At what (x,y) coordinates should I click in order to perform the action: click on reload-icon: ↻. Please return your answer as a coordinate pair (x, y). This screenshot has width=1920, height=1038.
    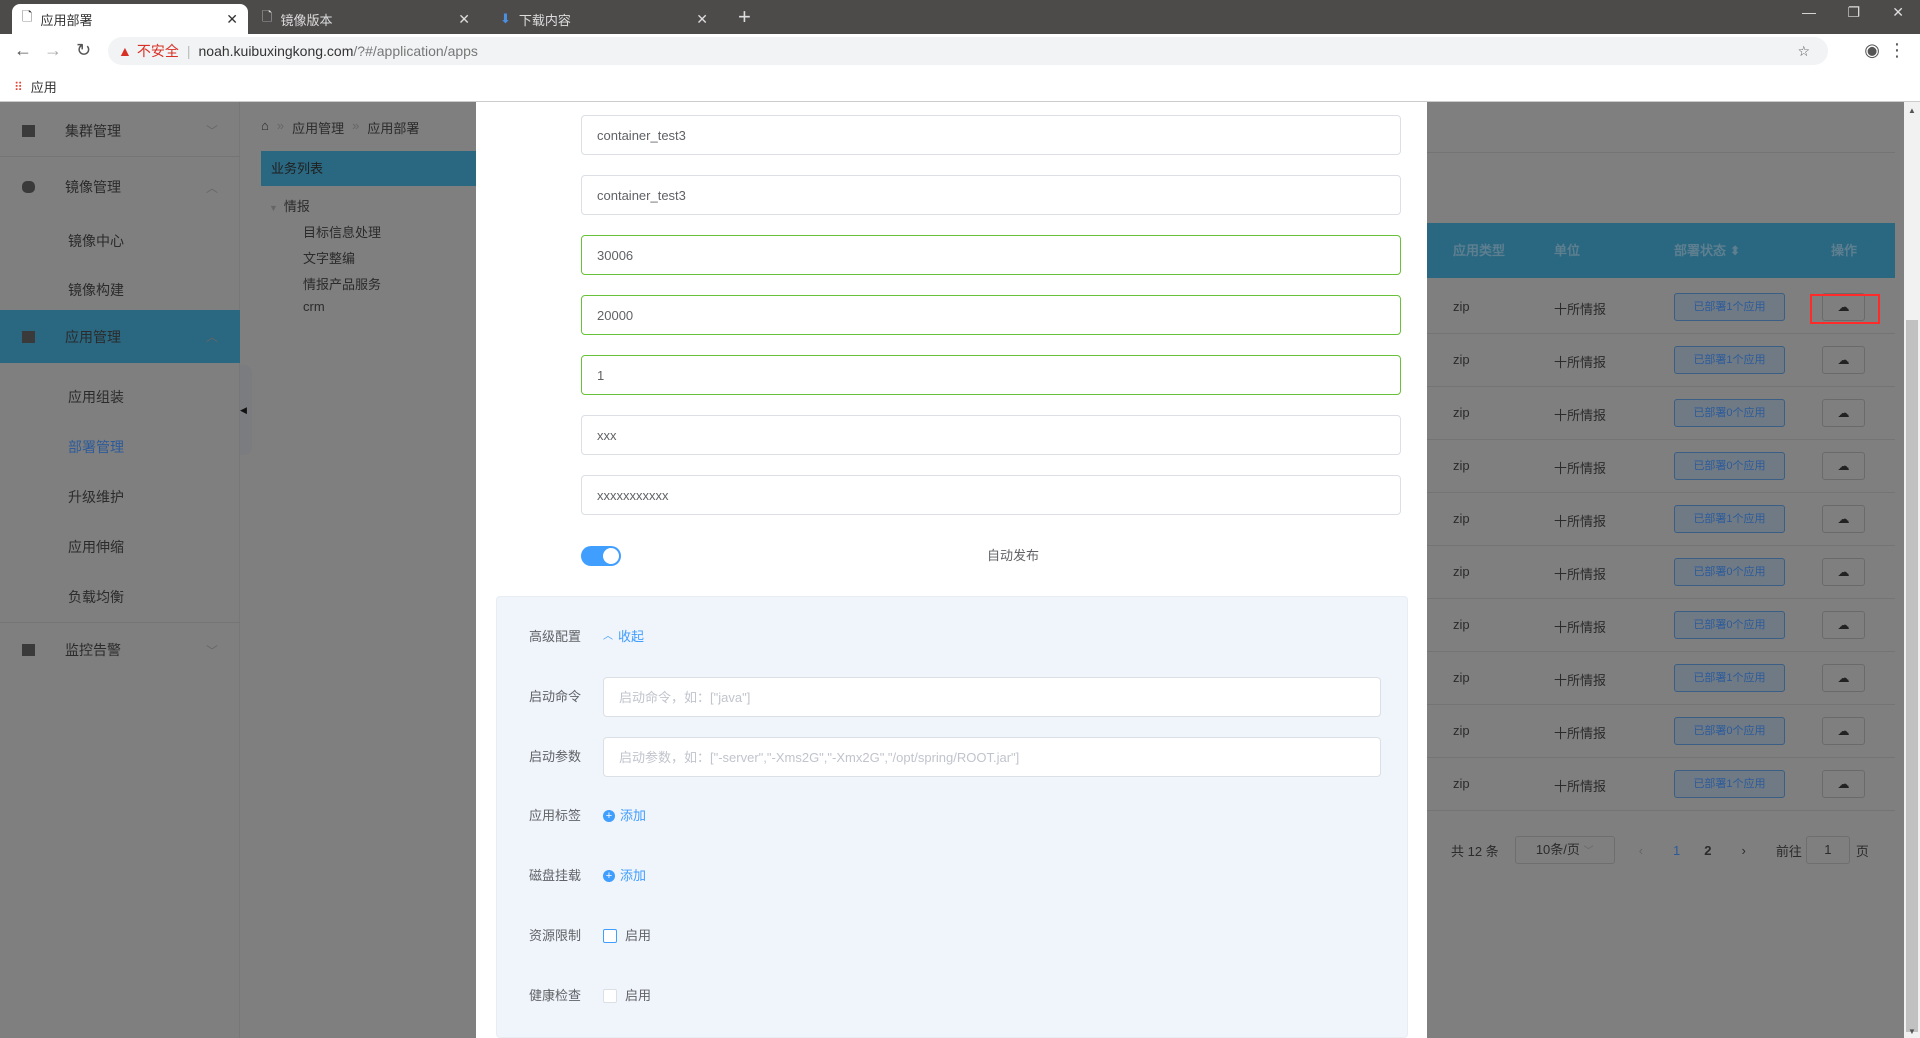
    Looking at the image, I should click on (83, 50).